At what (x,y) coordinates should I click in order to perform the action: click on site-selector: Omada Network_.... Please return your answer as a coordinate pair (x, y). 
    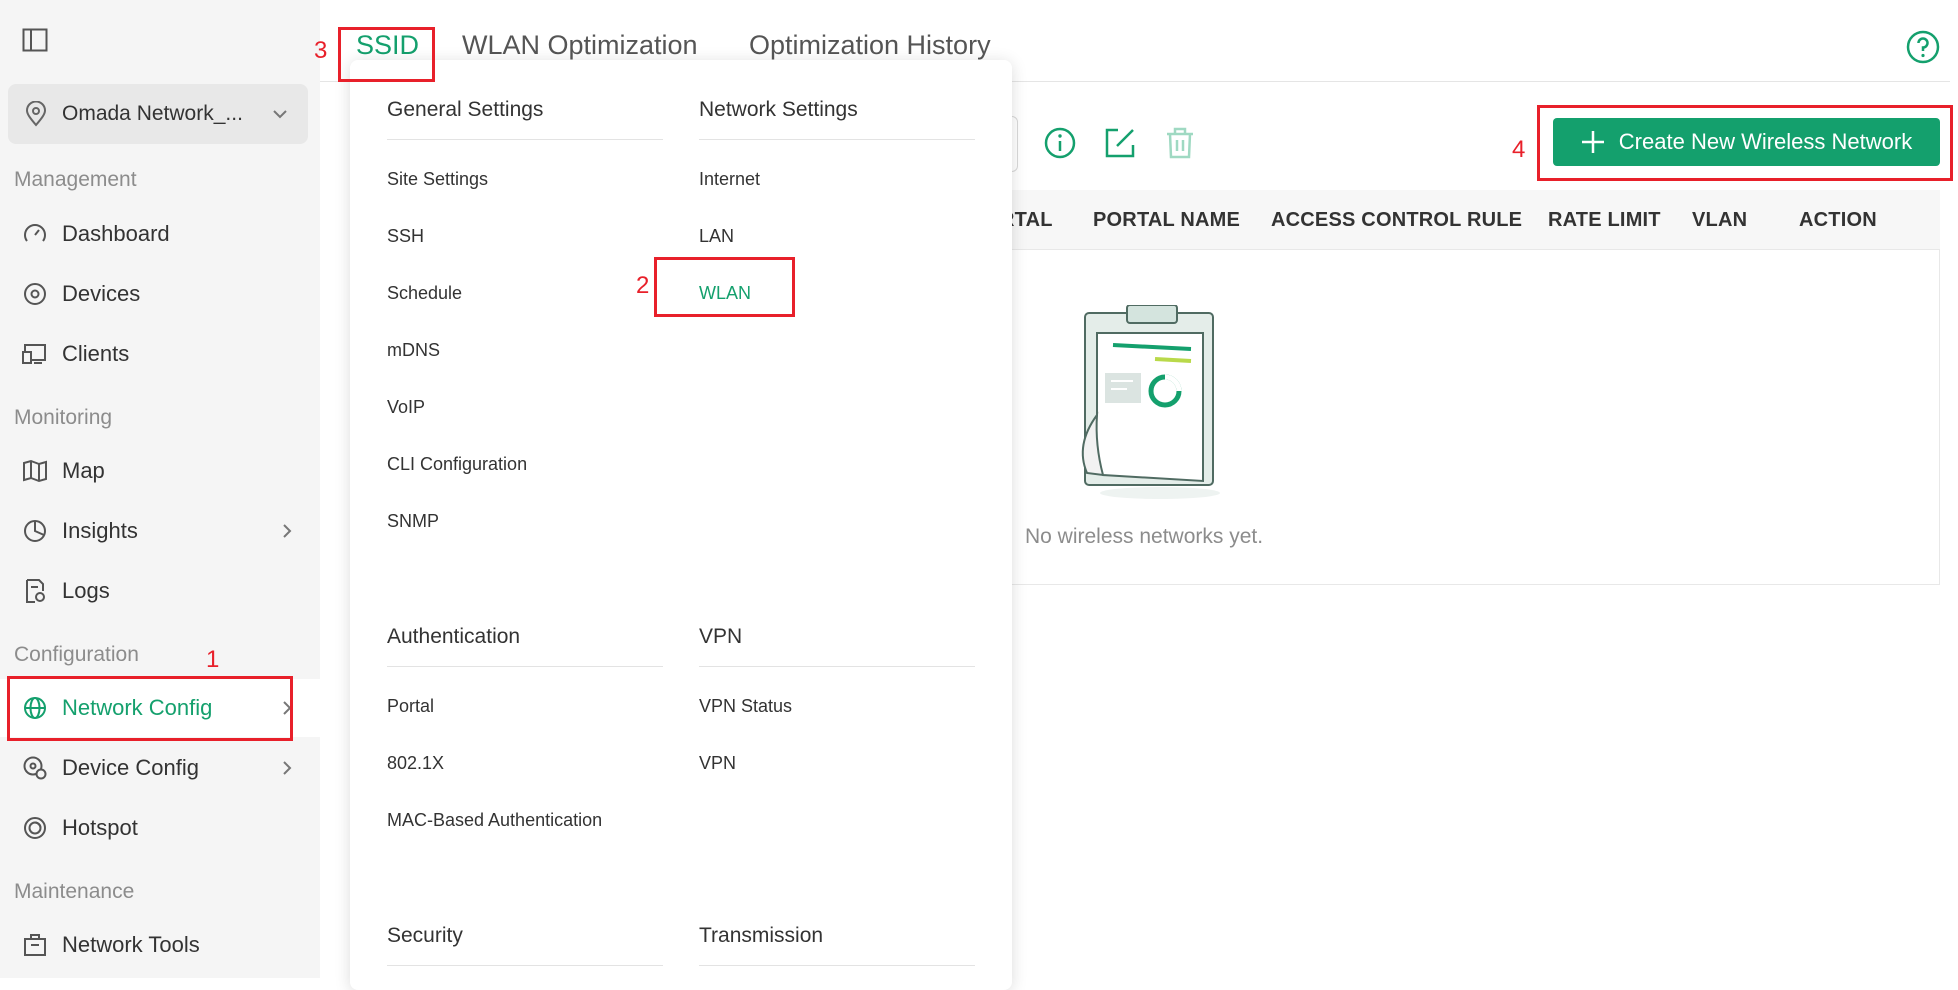
    Looking at the image, I should click on (158, 114).